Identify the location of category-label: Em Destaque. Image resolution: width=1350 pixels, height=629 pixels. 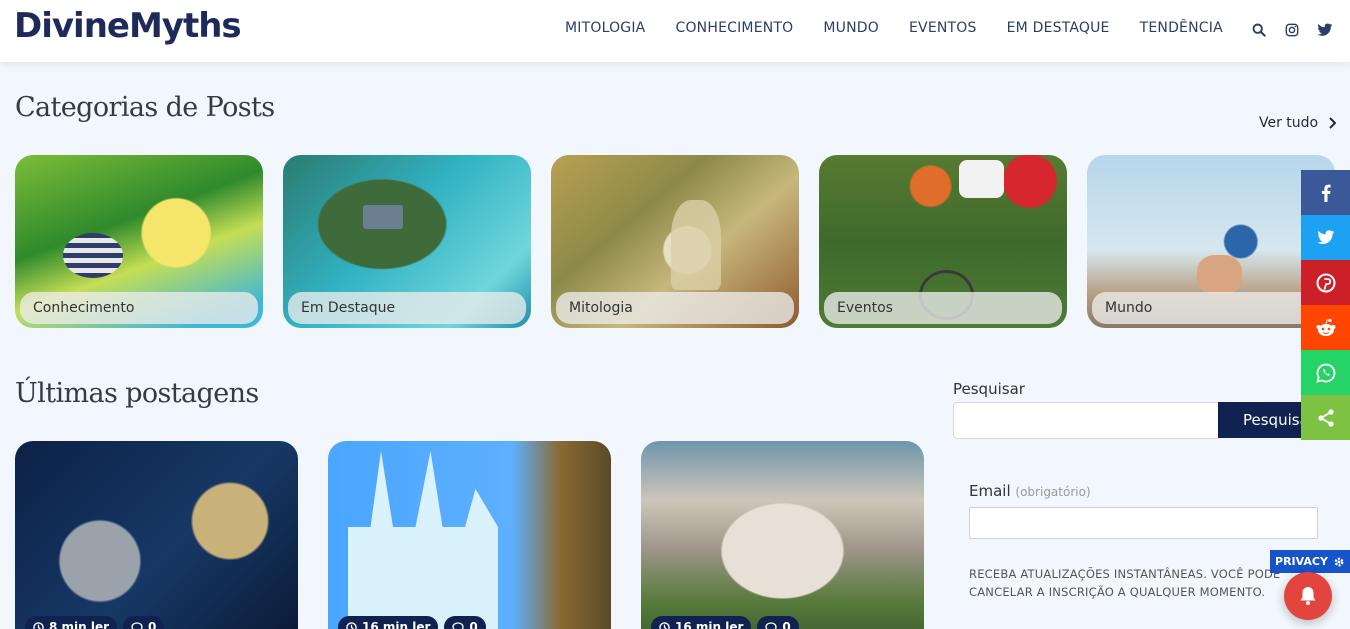
(407, 308).